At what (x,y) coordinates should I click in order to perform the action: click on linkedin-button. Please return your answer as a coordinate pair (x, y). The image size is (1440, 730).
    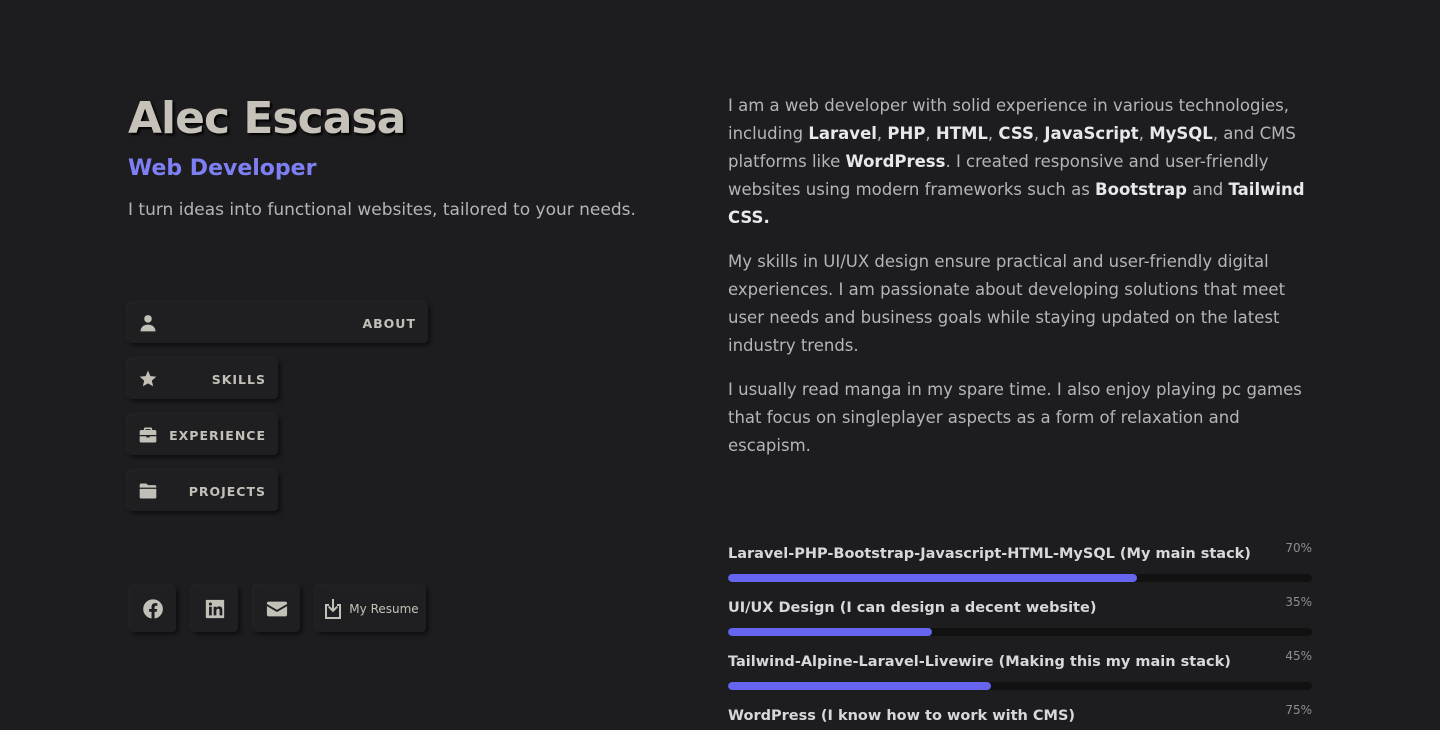
    Looking at the image, I should click on (215, 609).